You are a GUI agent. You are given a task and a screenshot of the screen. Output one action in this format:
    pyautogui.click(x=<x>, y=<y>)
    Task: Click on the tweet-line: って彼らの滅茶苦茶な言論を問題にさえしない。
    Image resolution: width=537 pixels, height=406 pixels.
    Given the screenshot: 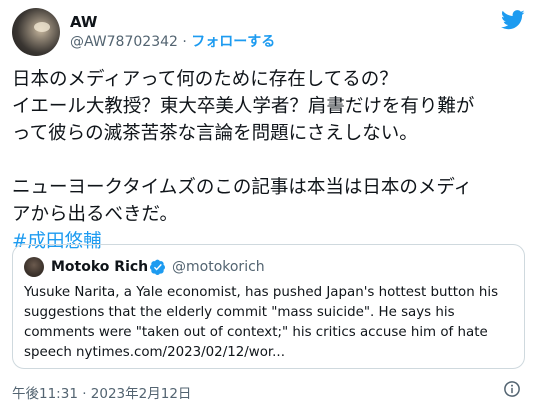 What is the action you would take?
    pyautogui.click(x=215, y=133)
    